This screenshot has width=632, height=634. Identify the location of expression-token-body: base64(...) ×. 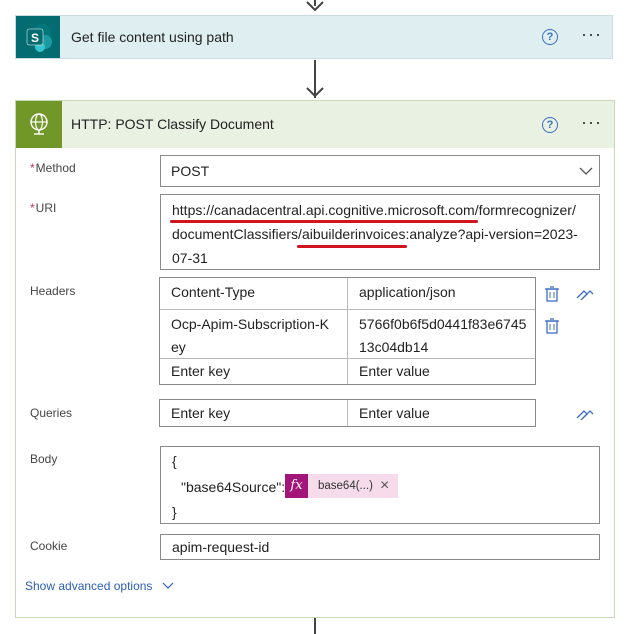
(353, 486).